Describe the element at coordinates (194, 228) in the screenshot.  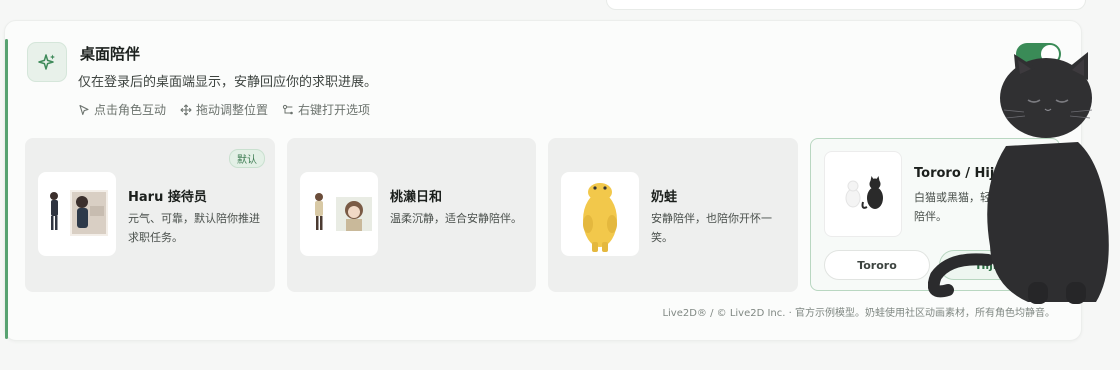
I see `character-description: 元气、可靠，默认陪你推进求职任务。` at that location.